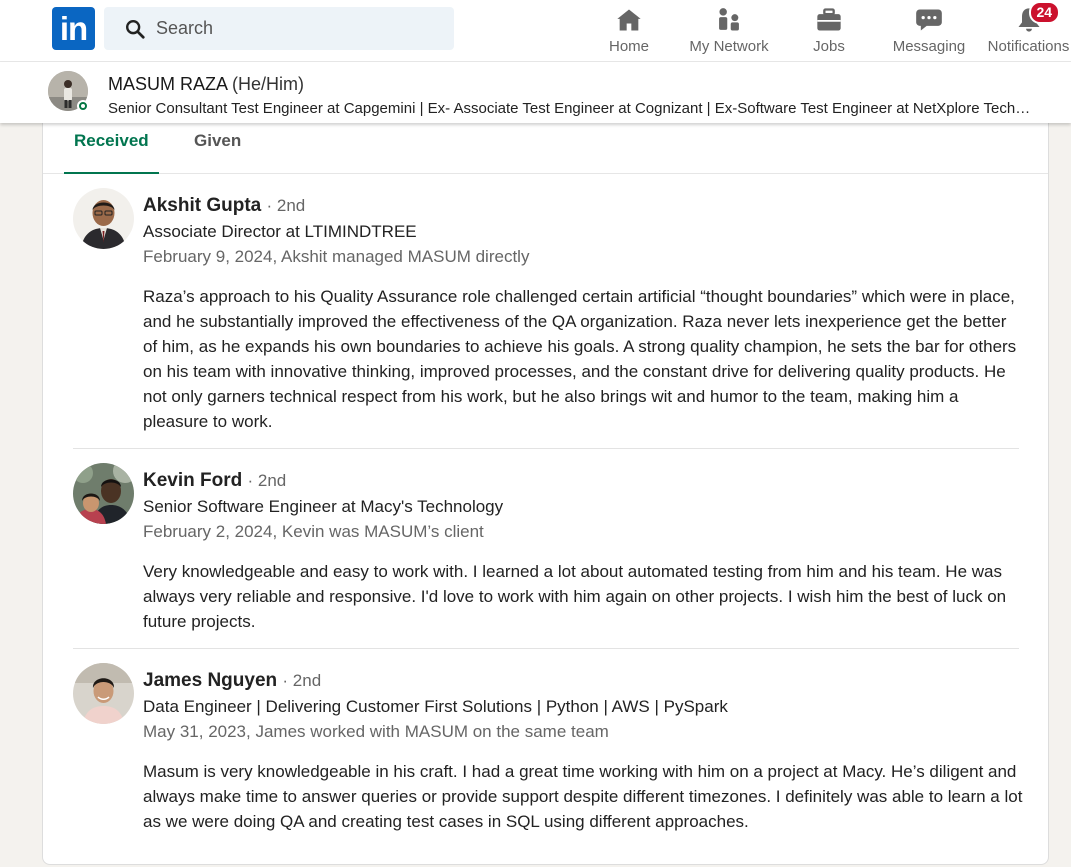  Describe the element at coordinates (135, 29) in the screenshot. I see `search-icon` at that location.